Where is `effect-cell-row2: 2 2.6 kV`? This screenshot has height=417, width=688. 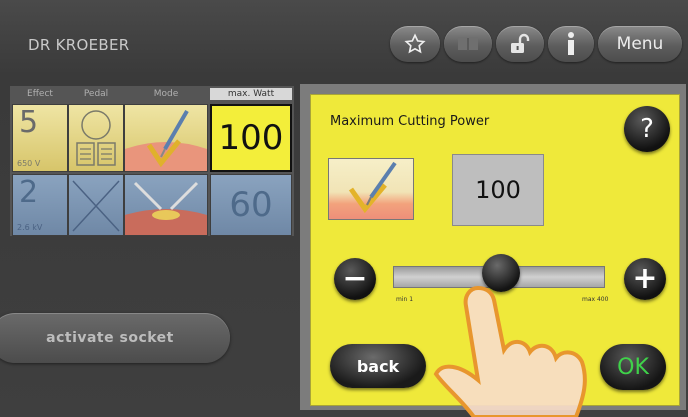 effect-cell-row2: 2 2.6 kV is located at coordinates (40, 205).